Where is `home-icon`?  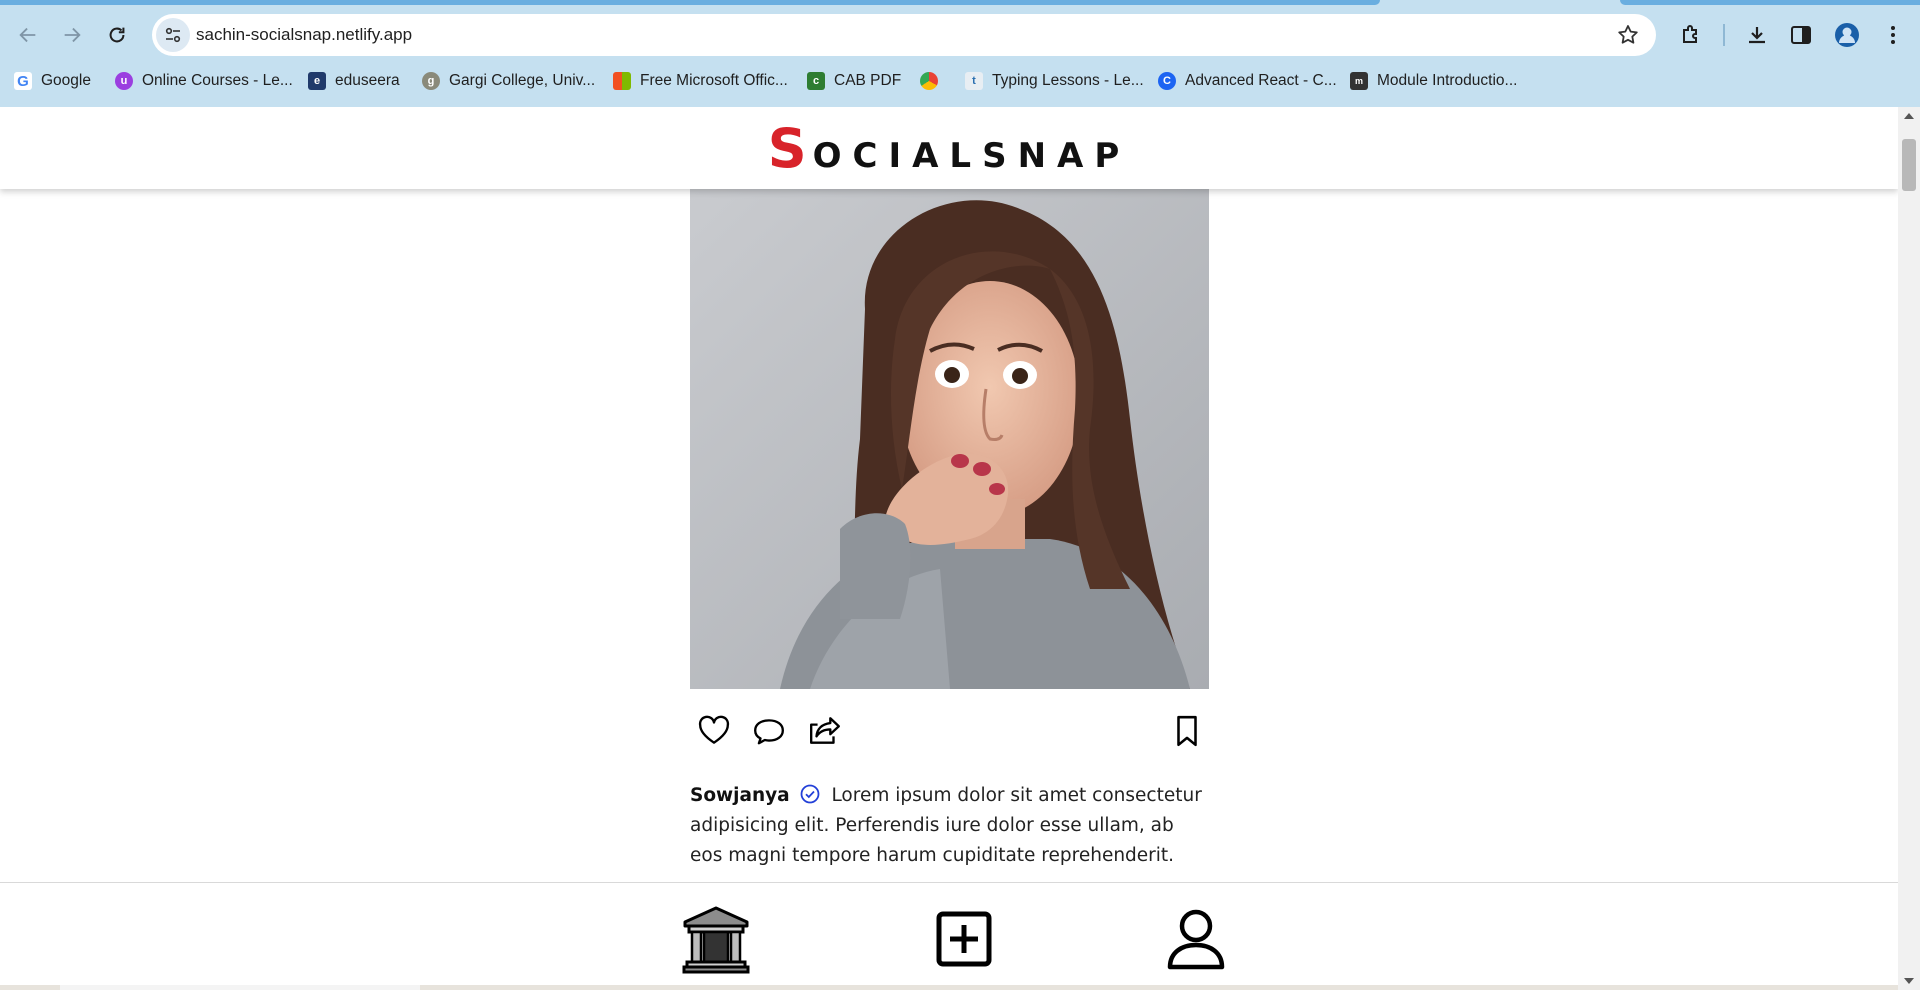
home-icon is located at coordinates (716, 940).